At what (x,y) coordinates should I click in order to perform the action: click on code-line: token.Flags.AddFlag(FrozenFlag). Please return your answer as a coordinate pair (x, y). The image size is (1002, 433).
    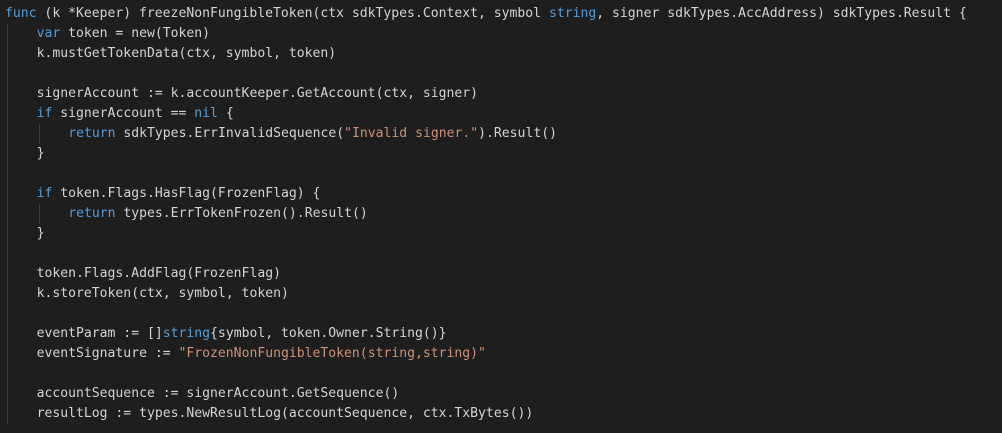
    Looking at the image, I should click on (159, 274).